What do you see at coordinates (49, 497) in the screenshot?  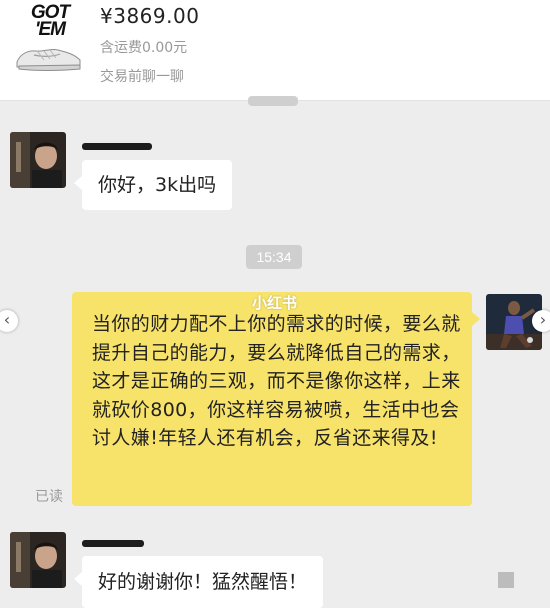 I see `read-status: 已读` at bounding box center [49, 497].